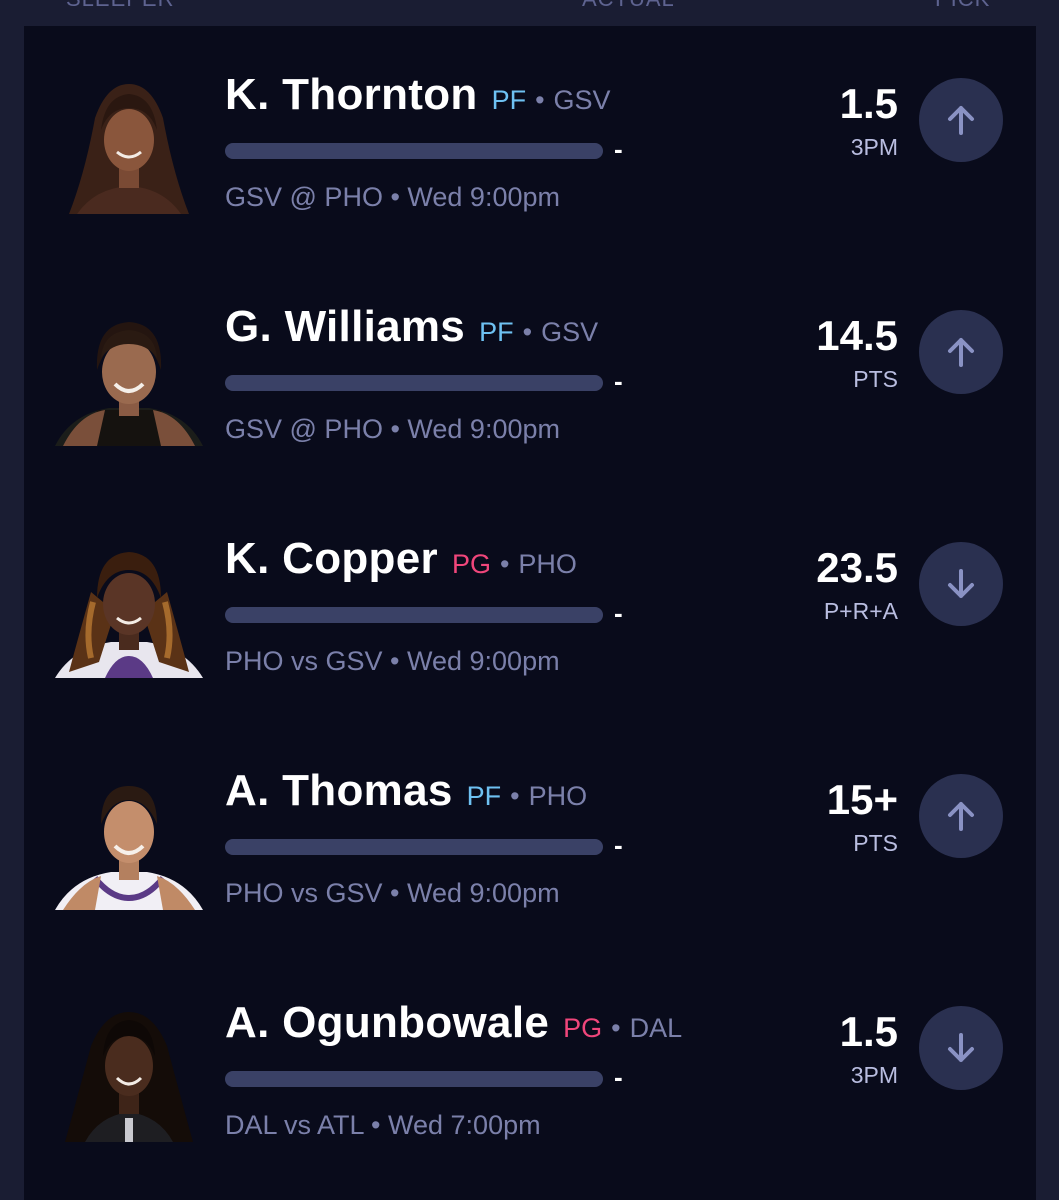  What do you see at coordinates (351, 94) in the screenshot?
I see `player-name: K. Thornton` at bounding box center [351, 94].